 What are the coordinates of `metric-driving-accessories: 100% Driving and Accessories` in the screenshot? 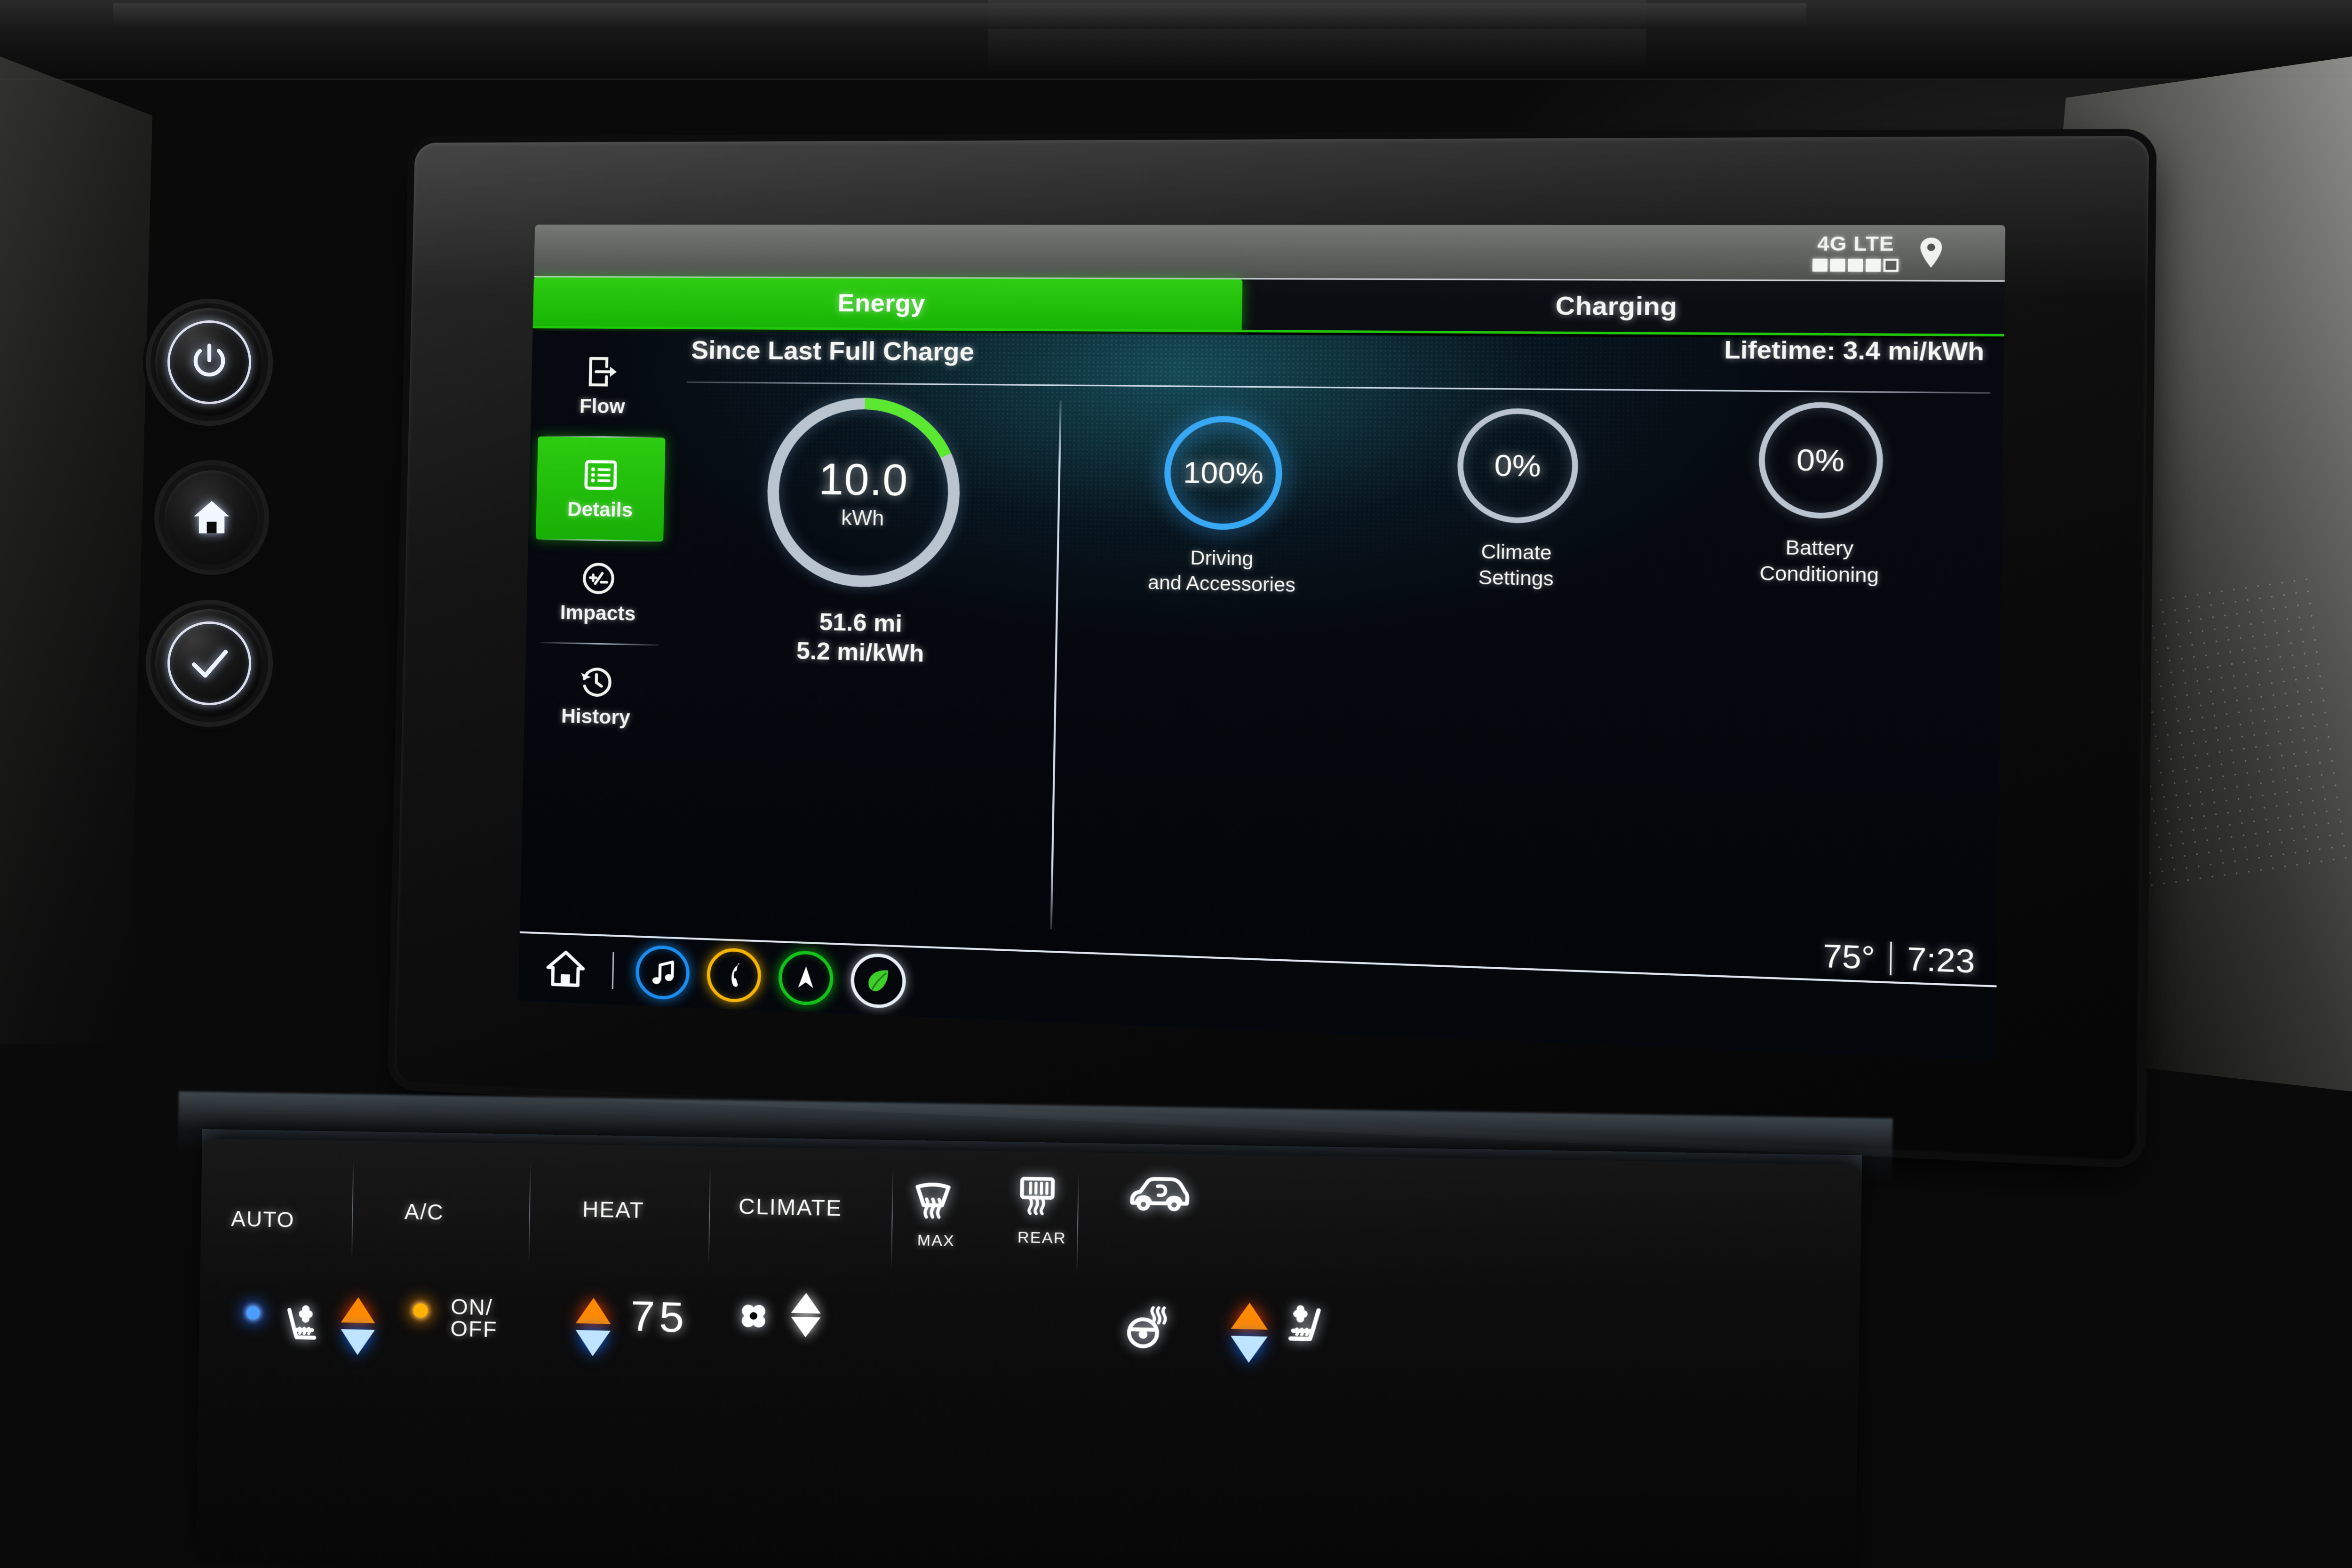 It's located at (1223, 504).